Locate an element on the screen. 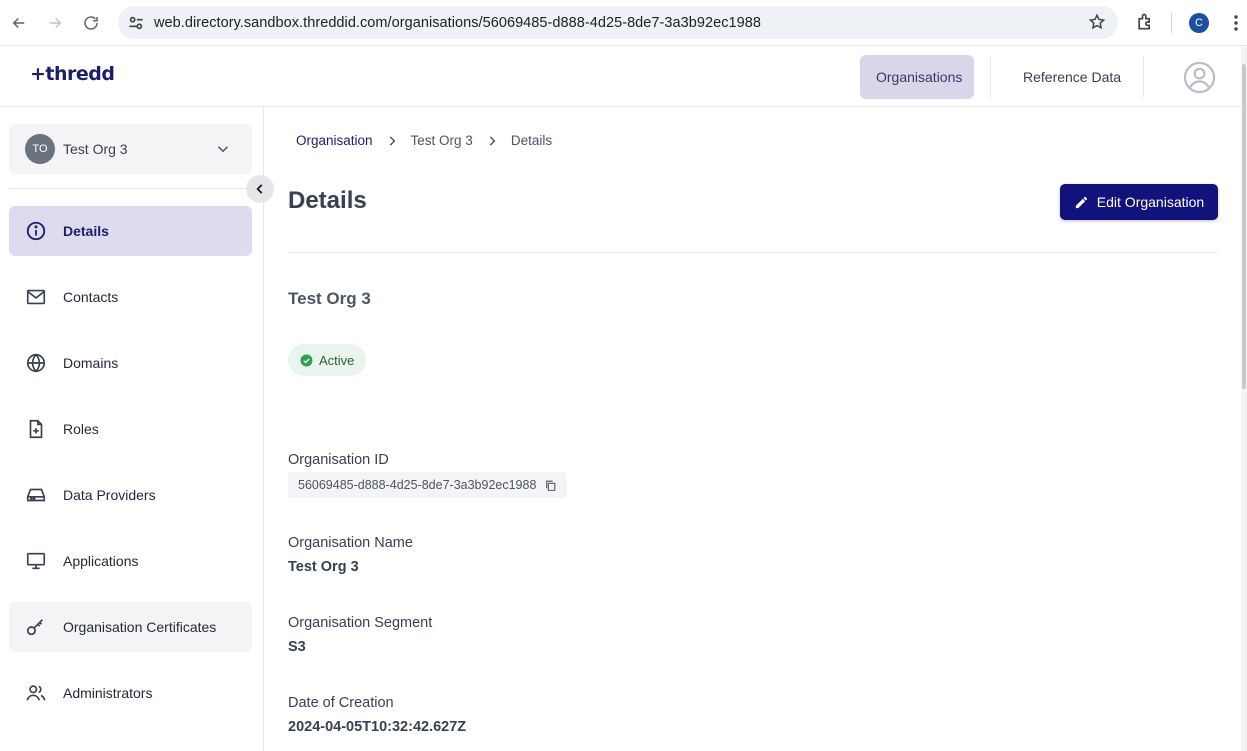  sidebar-item-administrators: Administrators is located at coordinates (130, 693).